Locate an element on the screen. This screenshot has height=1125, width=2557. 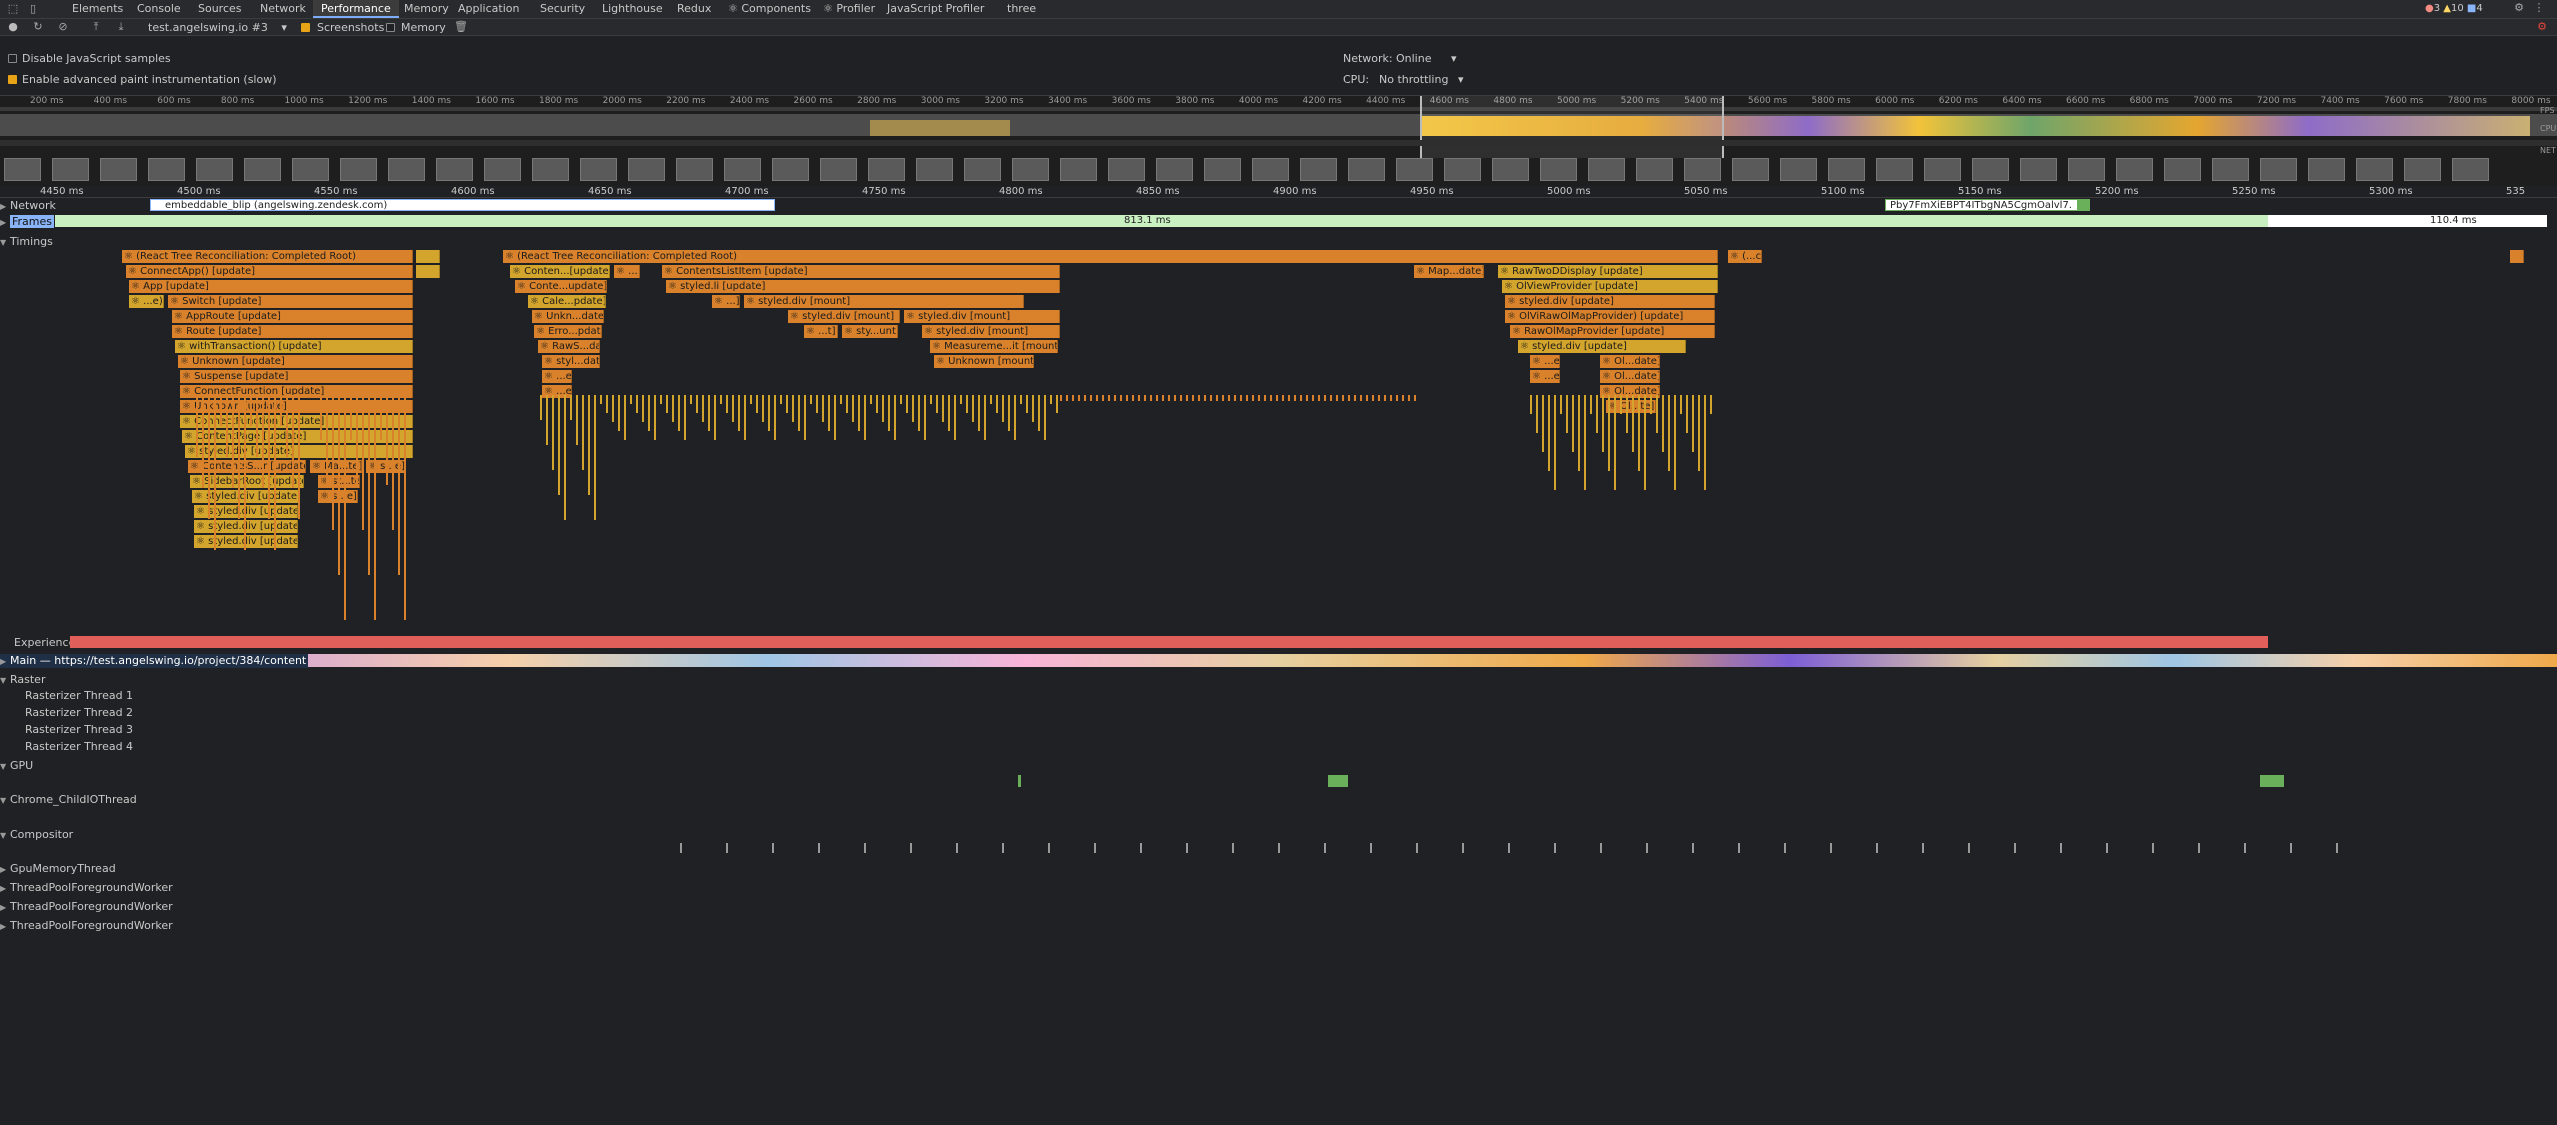
tab-security: Security is located at coordinates (562, 9).